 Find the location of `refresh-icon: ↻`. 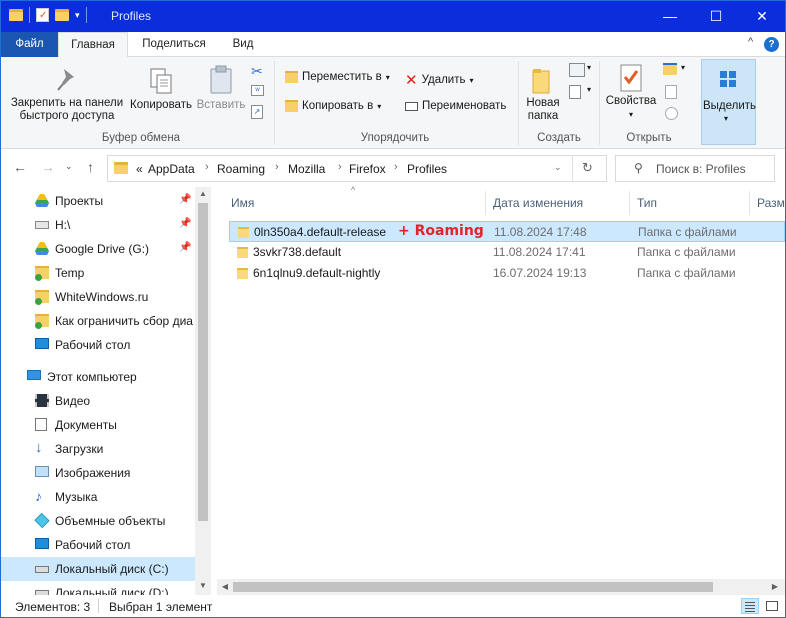

refresh-icon: ↻ is located at coordinates (587, 168).